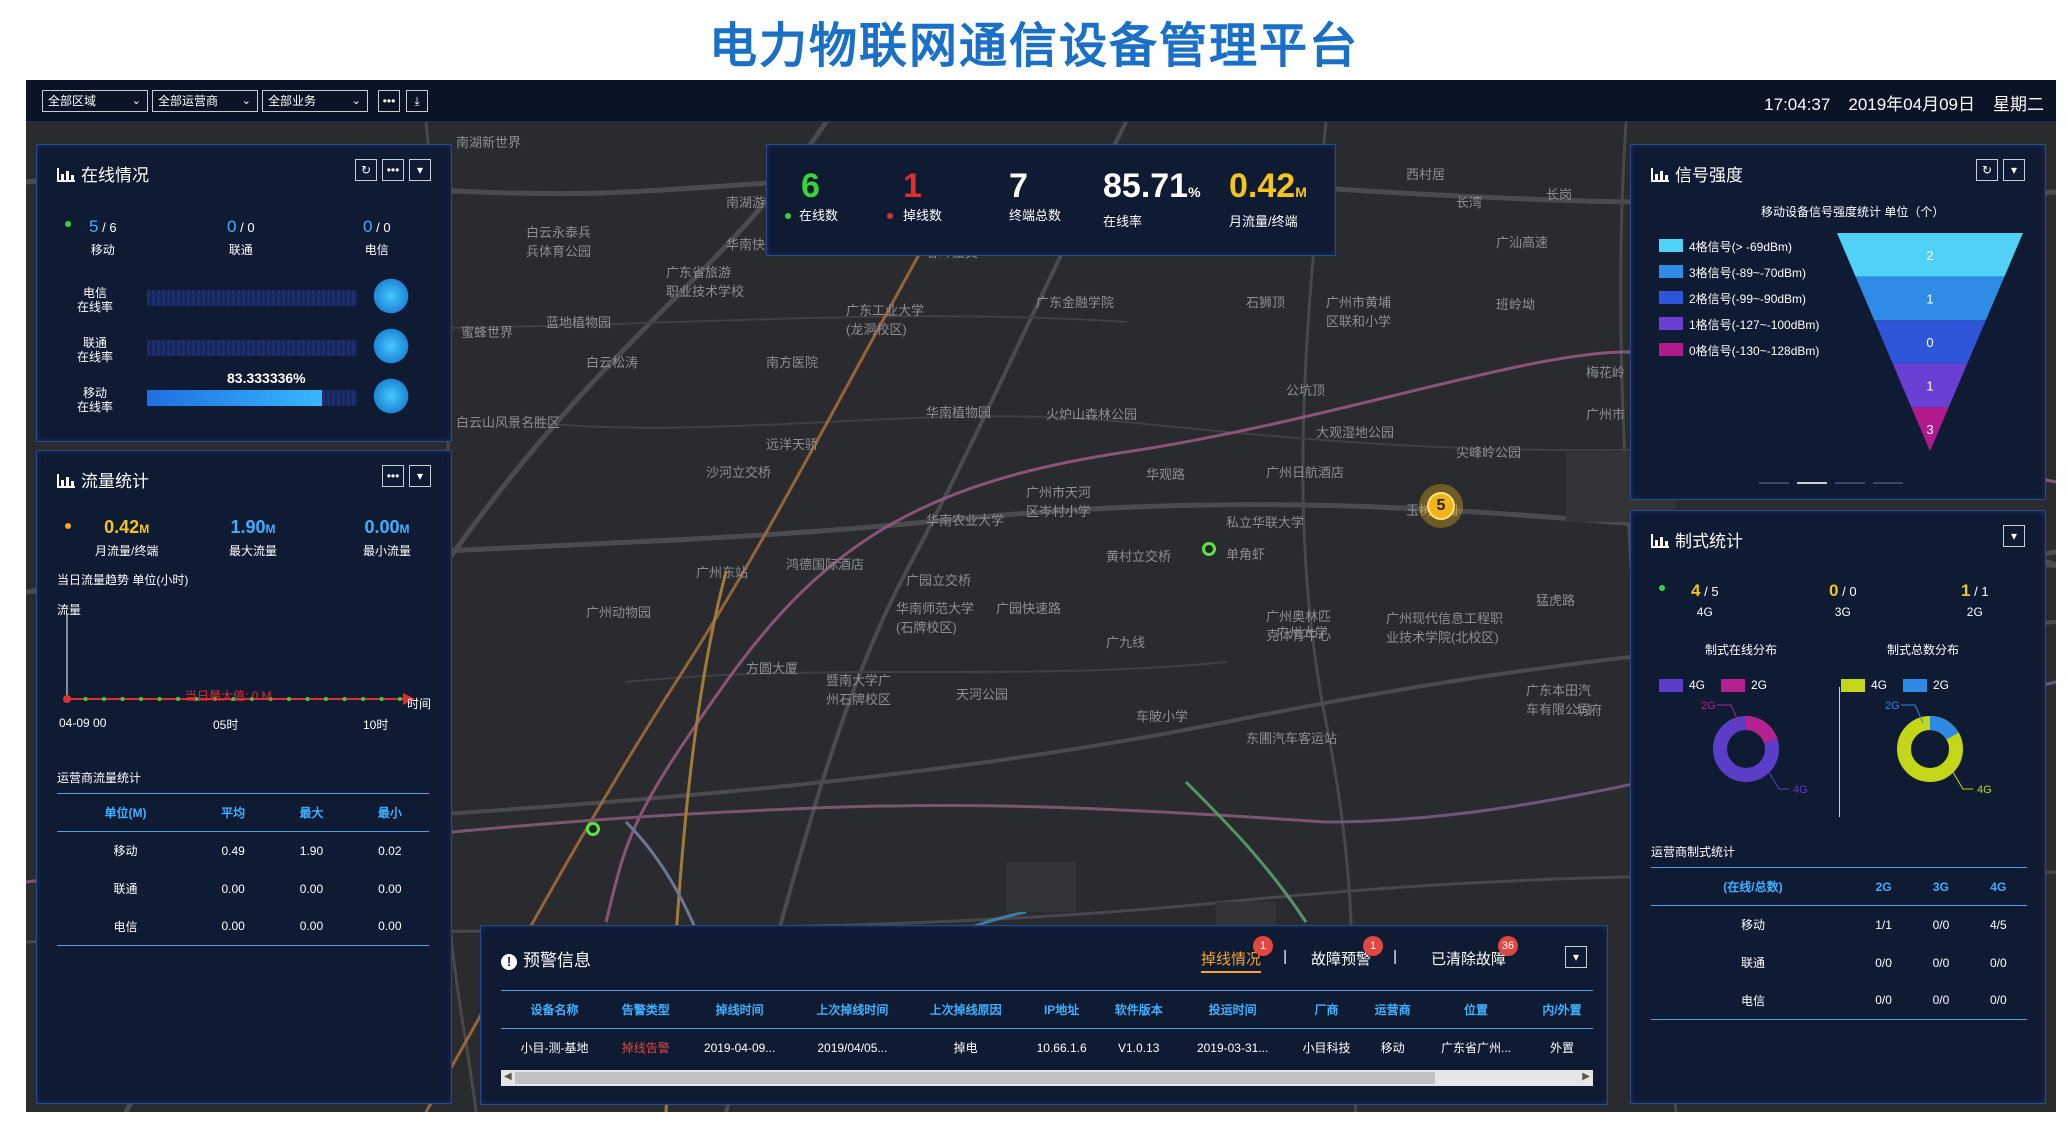 This screenshot has height=1133, width=2068. Describe the element at coordinates (487, 332) in the screenshot. I see `map-place-label: 蜜蜂世界` at that location.